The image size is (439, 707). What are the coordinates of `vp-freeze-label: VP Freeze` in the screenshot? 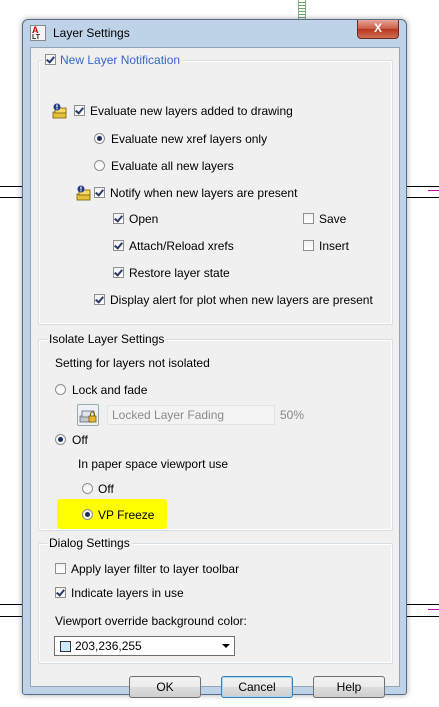 It's located at (126, 515).